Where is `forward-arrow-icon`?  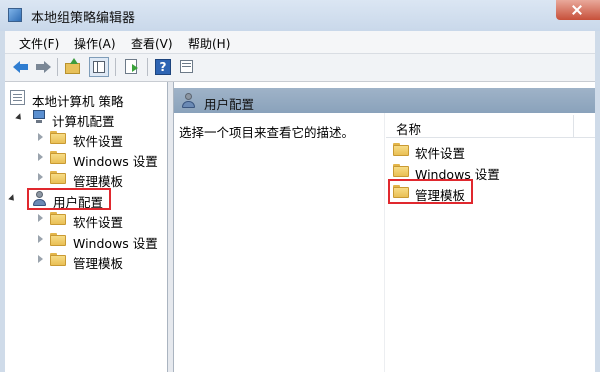 forward-arrow-icon is located at coordinates (43, 67).